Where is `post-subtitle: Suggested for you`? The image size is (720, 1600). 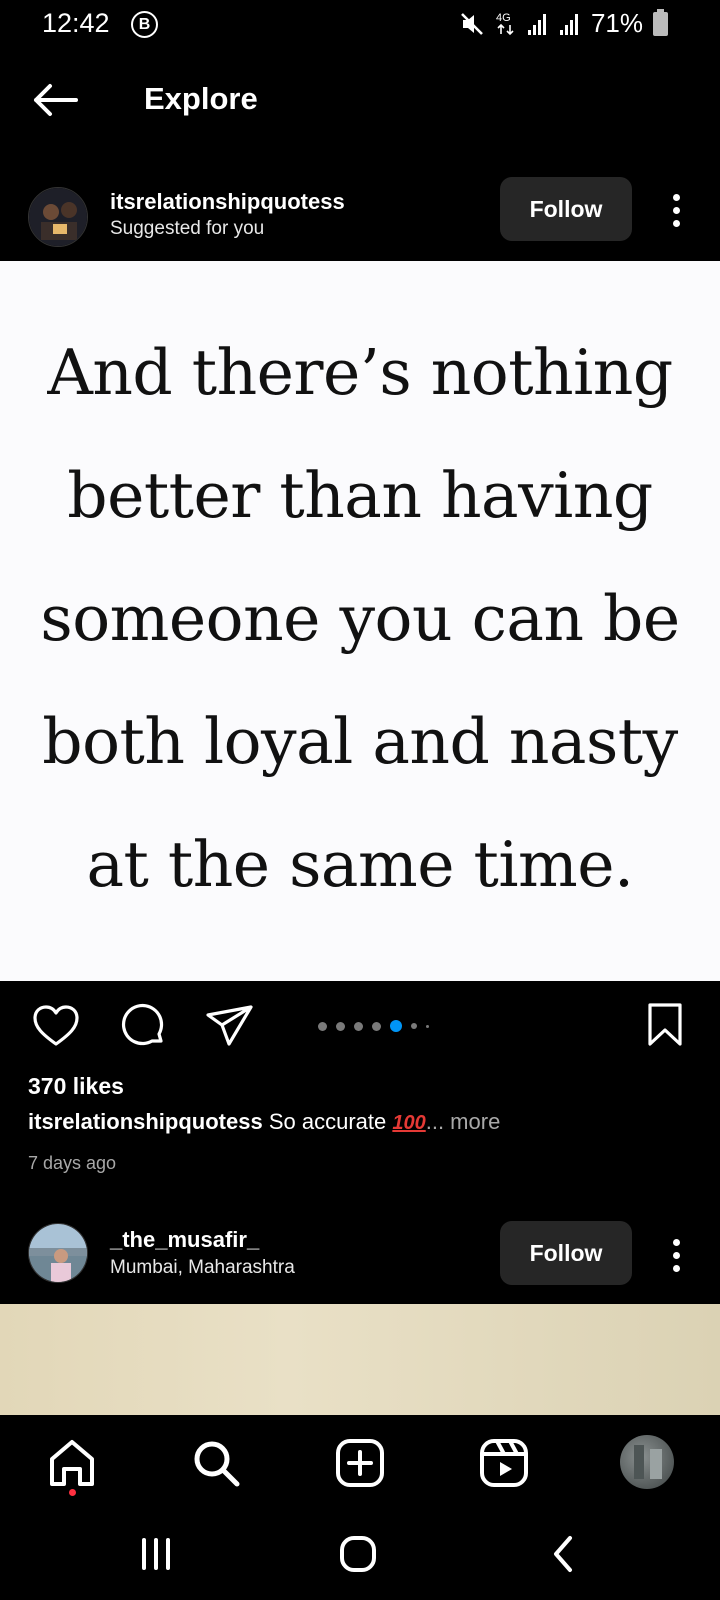 post-subtitle: Suggested for you is located at coordinates (187, 228).